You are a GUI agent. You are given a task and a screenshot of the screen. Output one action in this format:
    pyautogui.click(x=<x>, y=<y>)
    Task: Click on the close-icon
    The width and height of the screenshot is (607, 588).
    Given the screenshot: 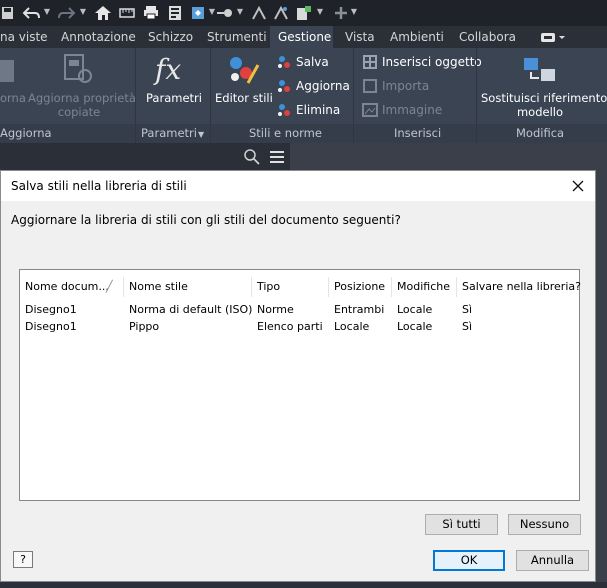 What is the action you would take?
    pyautogui.click(x=578, y=186)
    